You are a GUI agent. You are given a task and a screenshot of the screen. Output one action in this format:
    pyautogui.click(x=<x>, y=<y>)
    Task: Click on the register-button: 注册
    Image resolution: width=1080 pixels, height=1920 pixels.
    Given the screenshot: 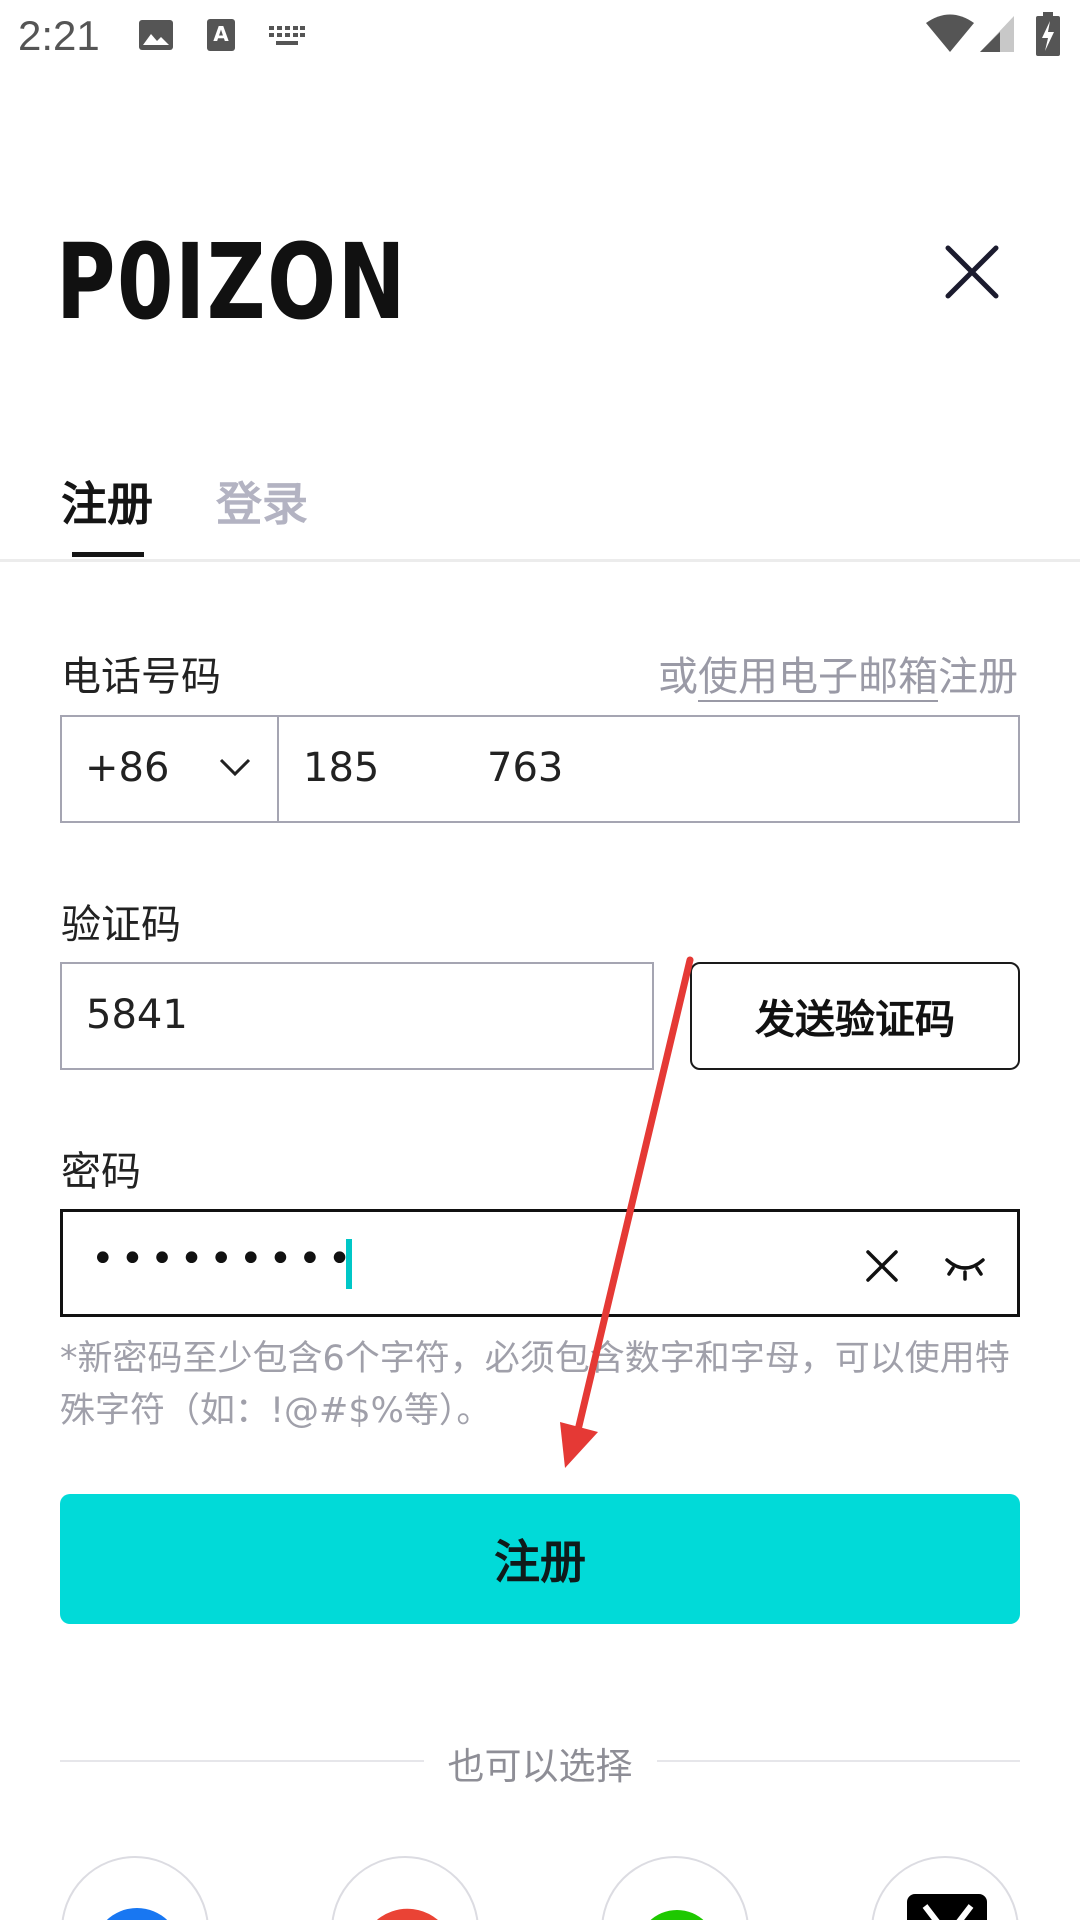 What is the action you would take?
    pyautogui.click(x=540, y=1559)
    